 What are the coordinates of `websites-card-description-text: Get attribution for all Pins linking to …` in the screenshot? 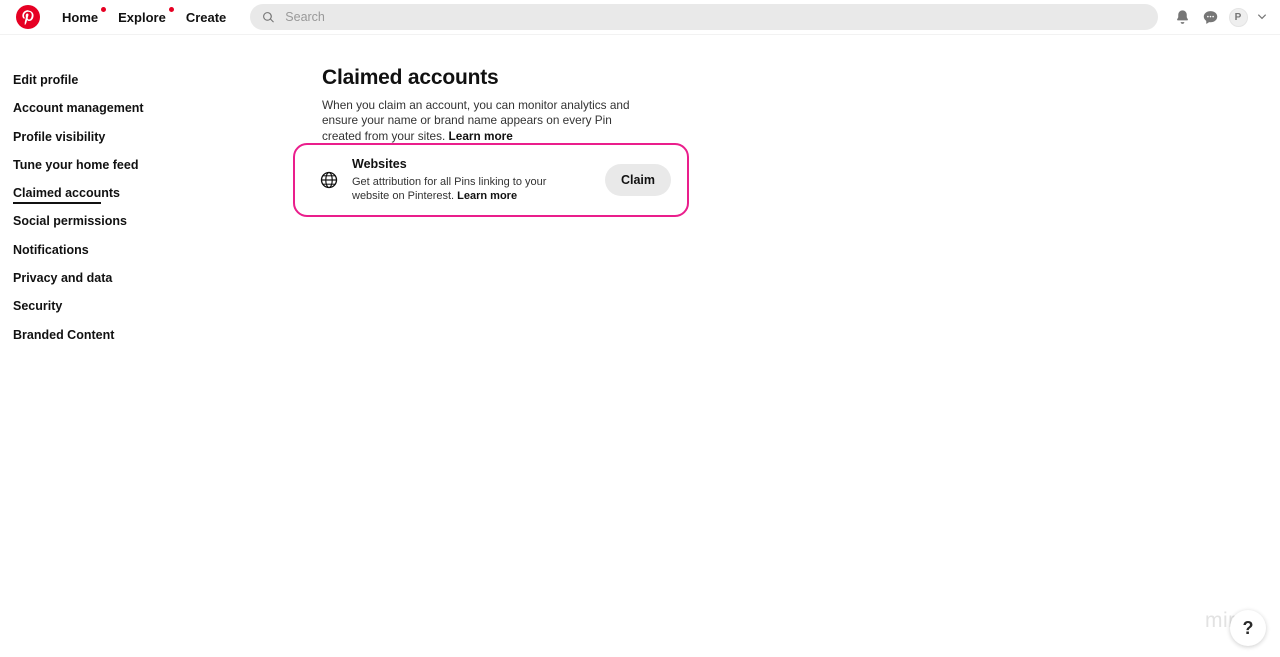 It's located at (449, 189).